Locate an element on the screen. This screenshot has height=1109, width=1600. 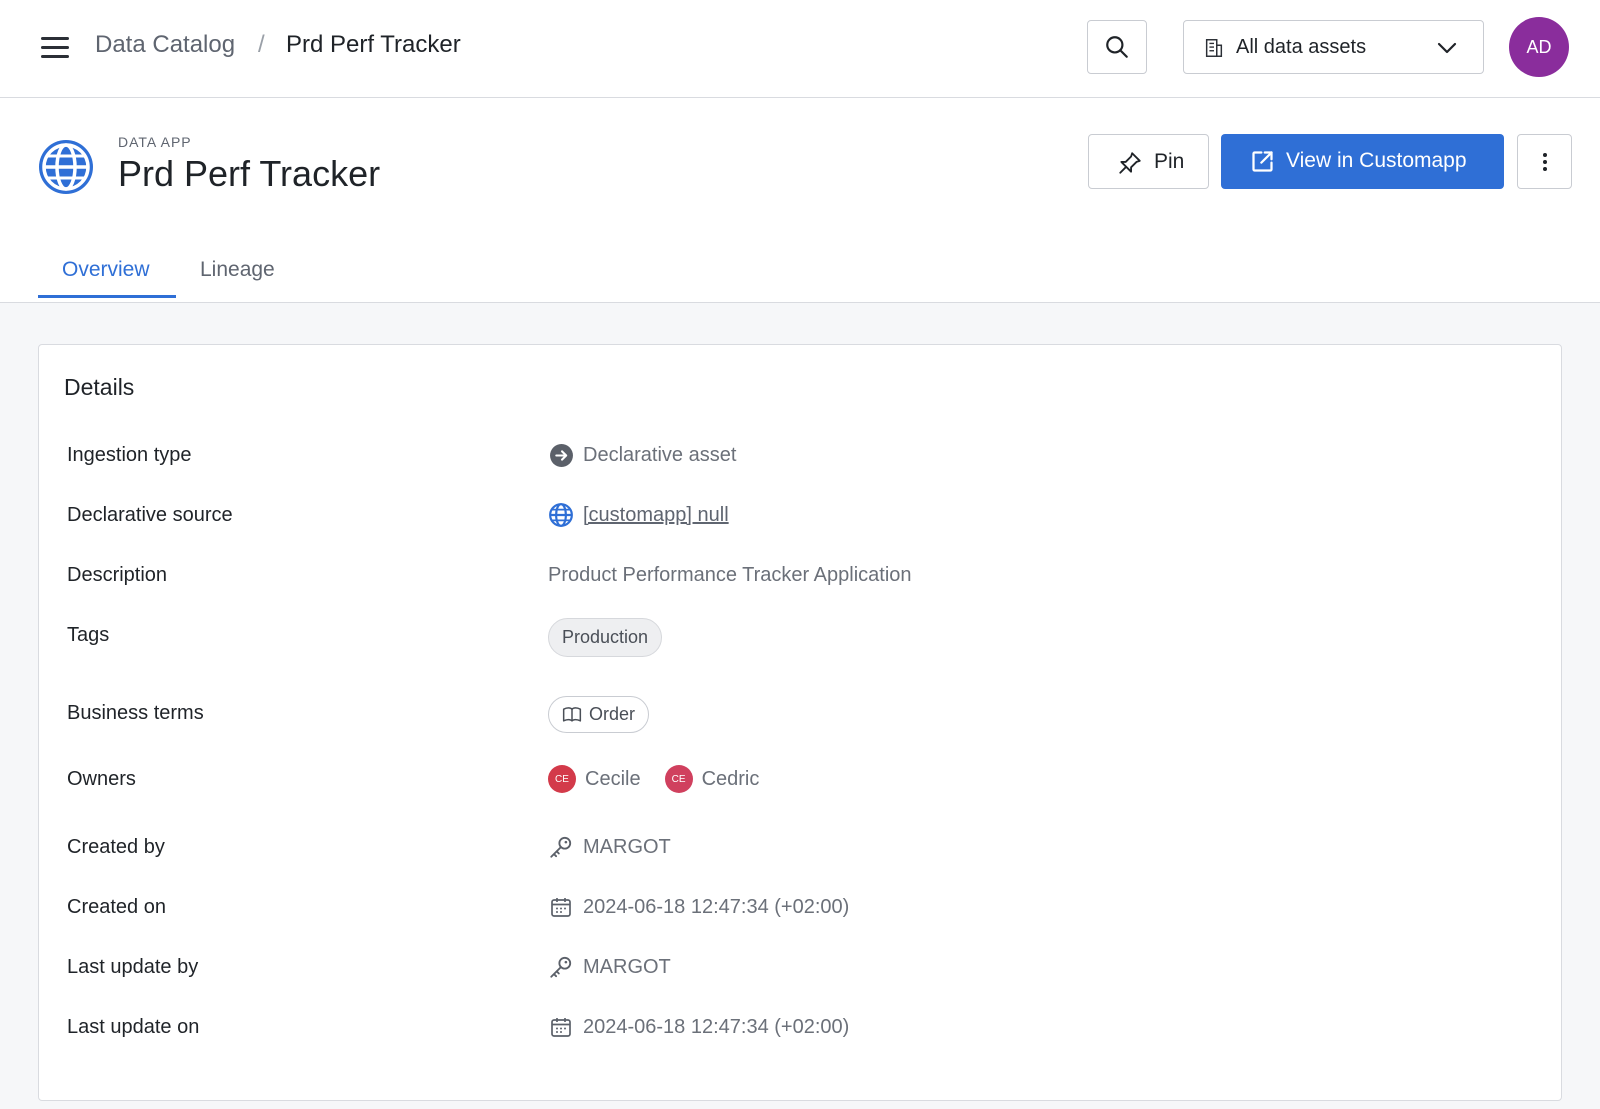
description-text: Product Performance Tracker Application is located at coordinates (730, 575).